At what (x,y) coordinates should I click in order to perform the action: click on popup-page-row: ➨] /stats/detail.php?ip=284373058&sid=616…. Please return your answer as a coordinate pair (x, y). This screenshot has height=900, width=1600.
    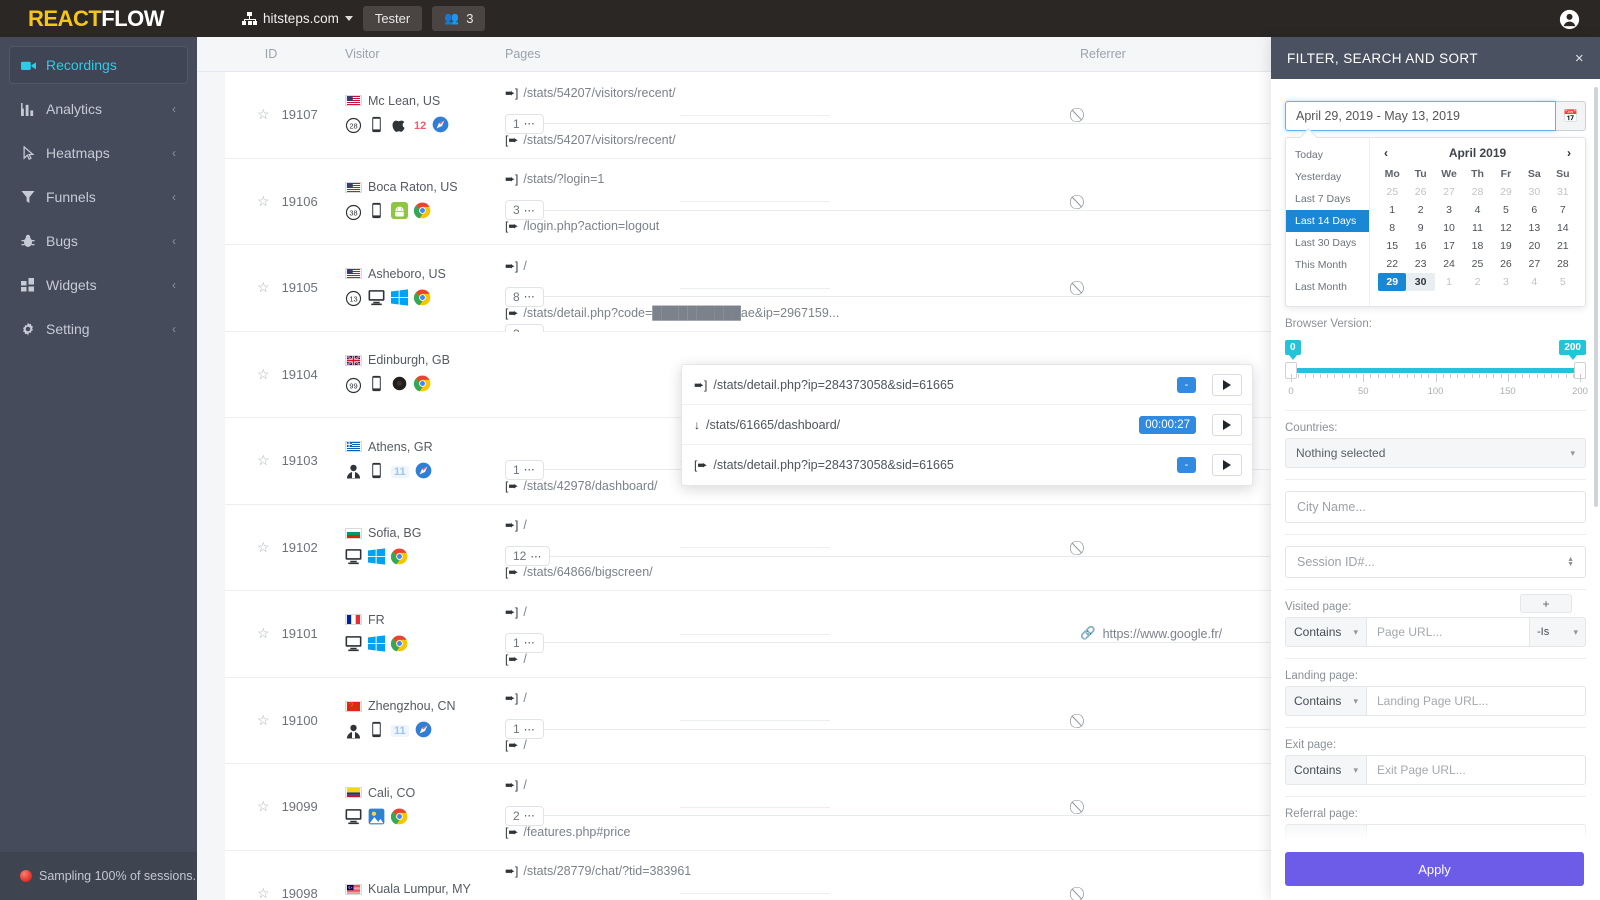
    Looking at the image, I should click on (967, 385).